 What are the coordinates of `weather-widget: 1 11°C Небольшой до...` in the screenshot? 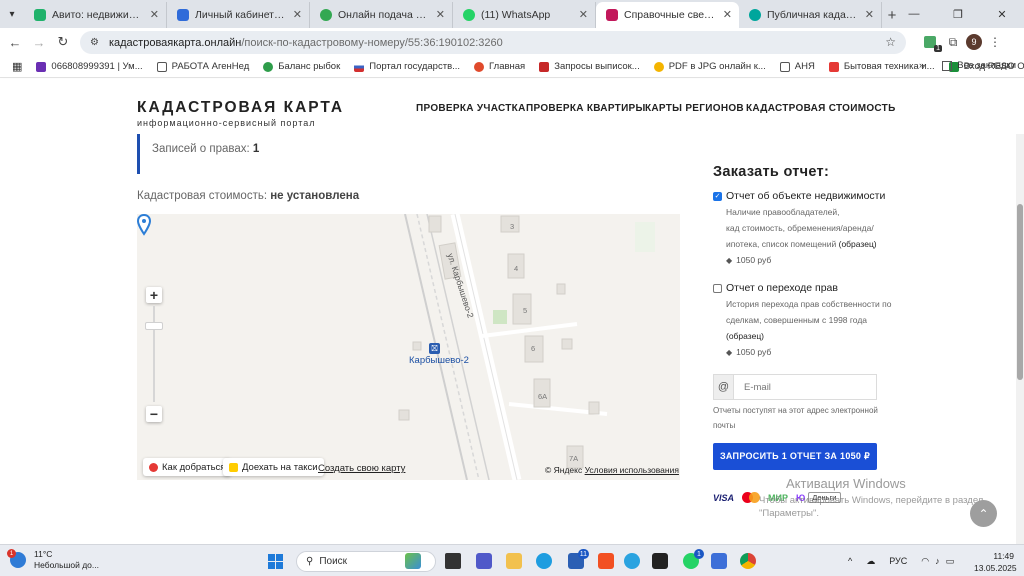 It's located at (53, 560).